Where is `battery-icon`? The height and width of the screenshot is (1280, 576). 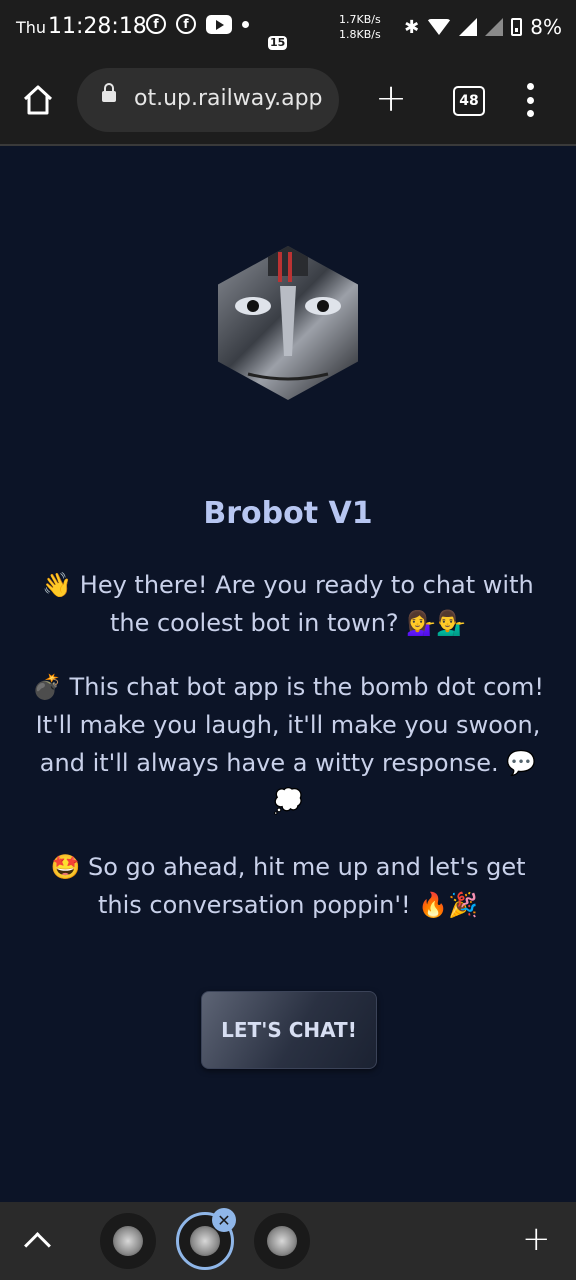 battery-icon is located at coordinates (517, 27).